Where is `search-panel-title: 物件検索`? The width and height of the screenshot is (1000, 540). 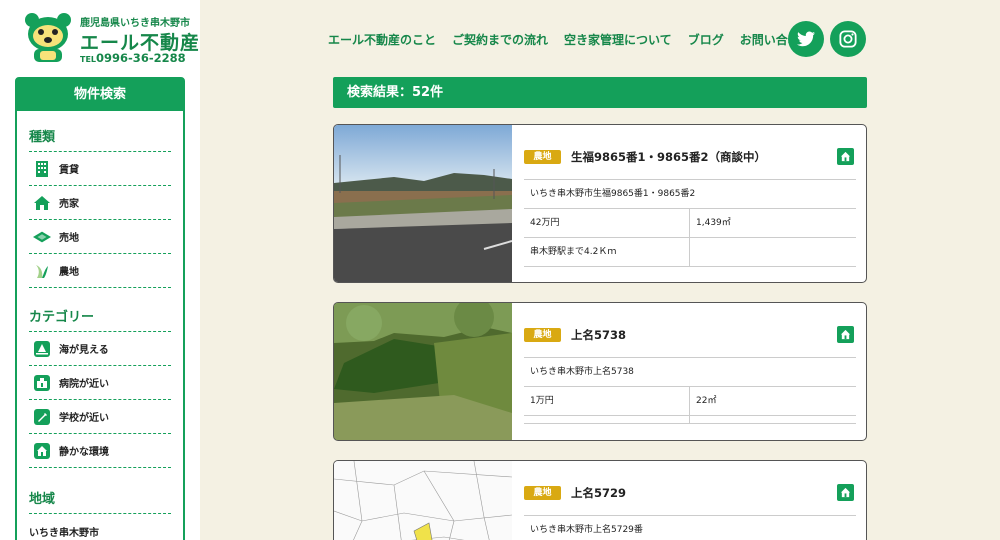
search-panel-title: 物件検索 is located at coordinates (100, 95).